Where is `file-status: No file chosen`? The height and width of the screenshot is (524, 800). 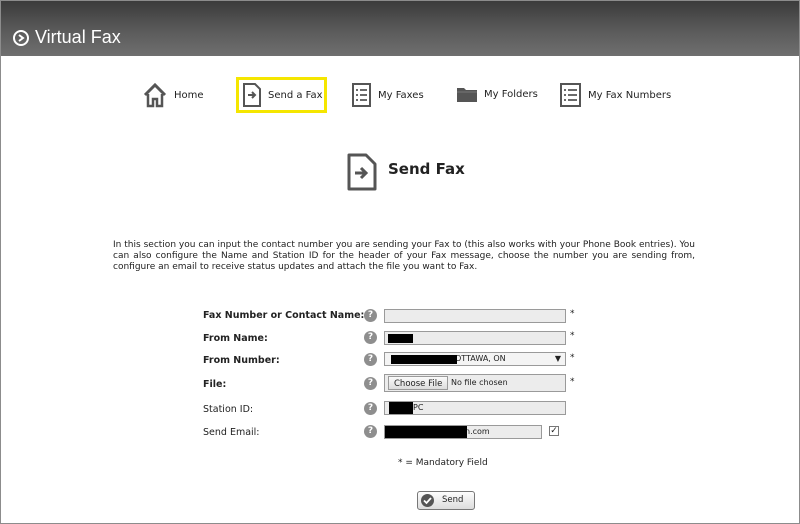
file-status: No file chosen is located at coordinates (479, 382).